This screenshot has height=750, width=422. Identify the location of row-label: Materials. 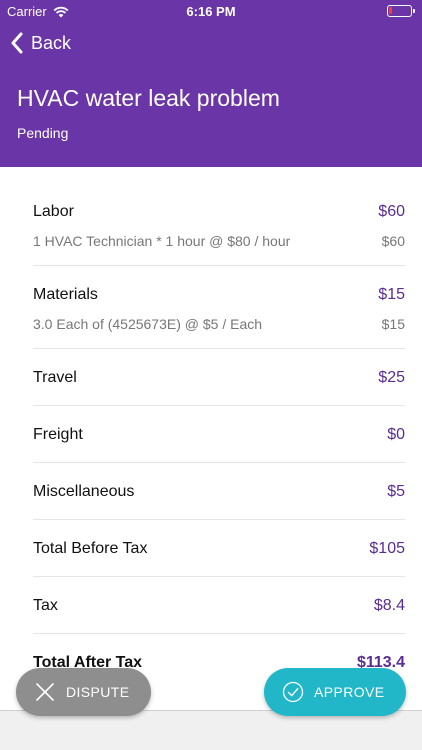
(65, 294).